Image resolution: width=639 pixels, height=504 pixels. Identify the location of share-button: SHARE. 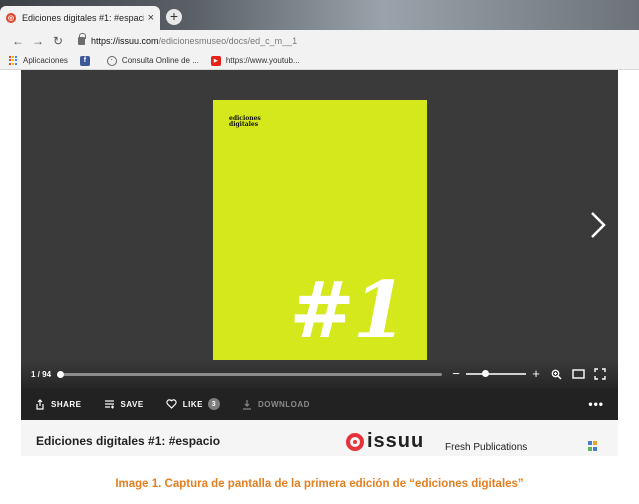
(58, 404).